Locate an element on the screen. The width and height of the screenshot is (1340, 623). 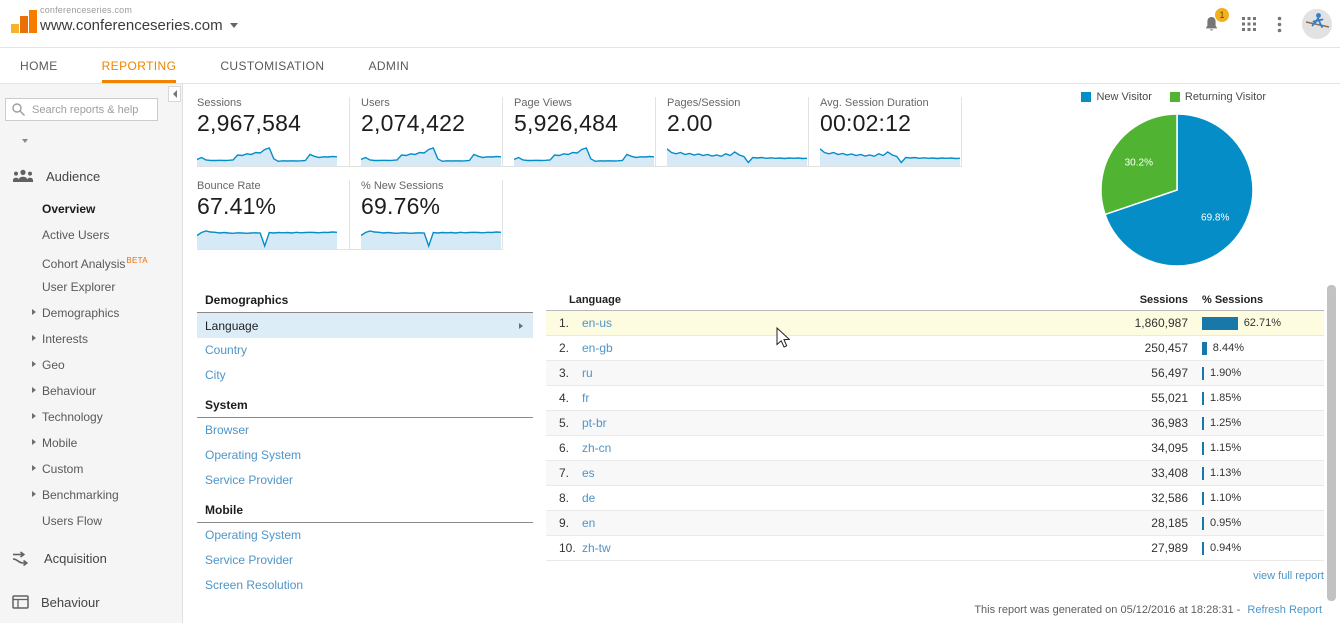
sidebar-item-custom: Custom is located at coordinates (91, 469).